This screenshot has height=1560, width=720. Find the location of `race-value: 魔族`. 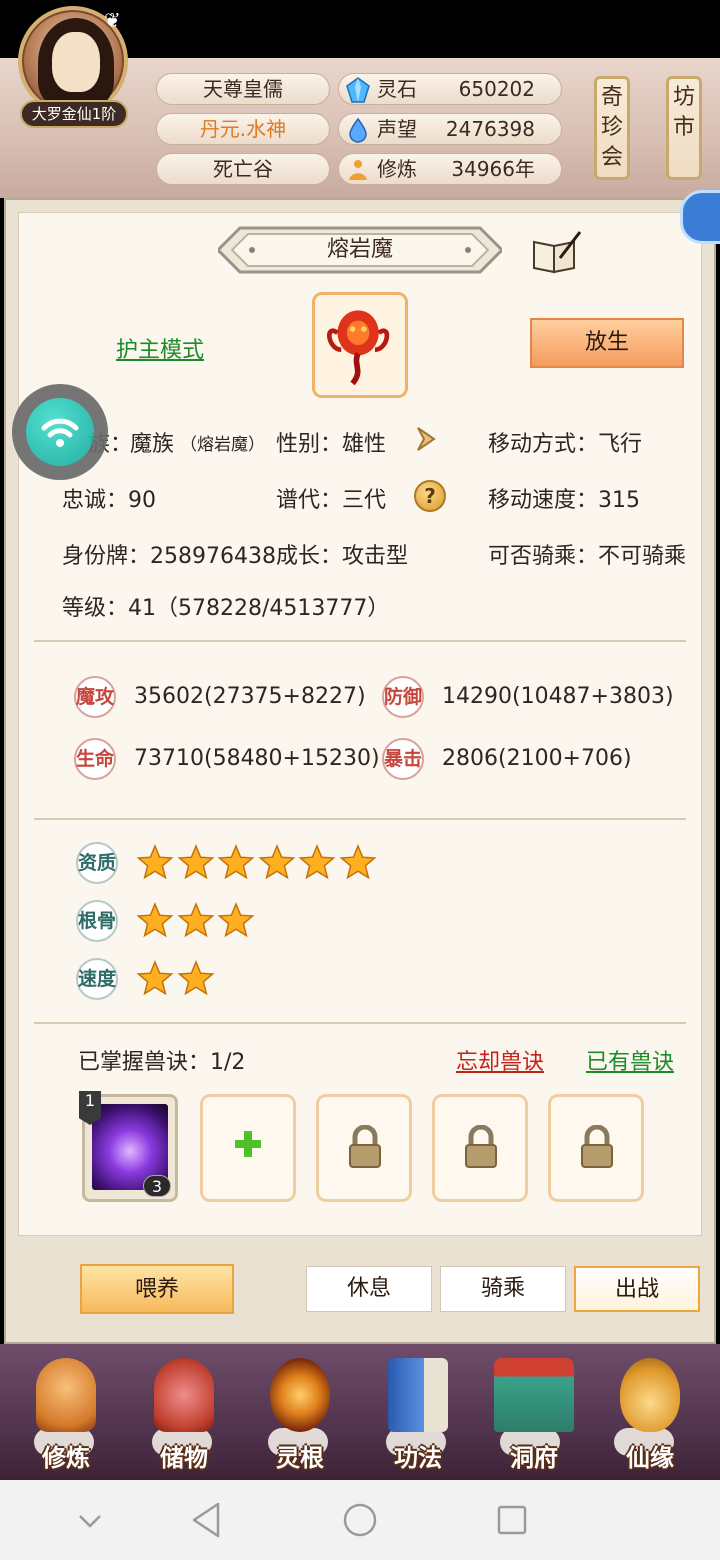

race-value: 魔族 is located at coordinates (152, 444).